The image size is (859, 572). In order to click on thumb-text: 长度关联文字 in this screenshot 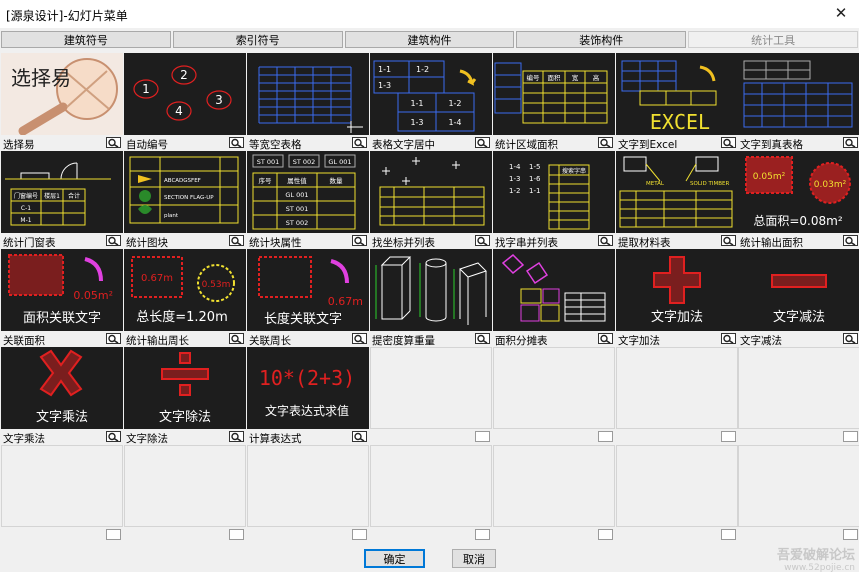, I will do `click(303, 319)`.